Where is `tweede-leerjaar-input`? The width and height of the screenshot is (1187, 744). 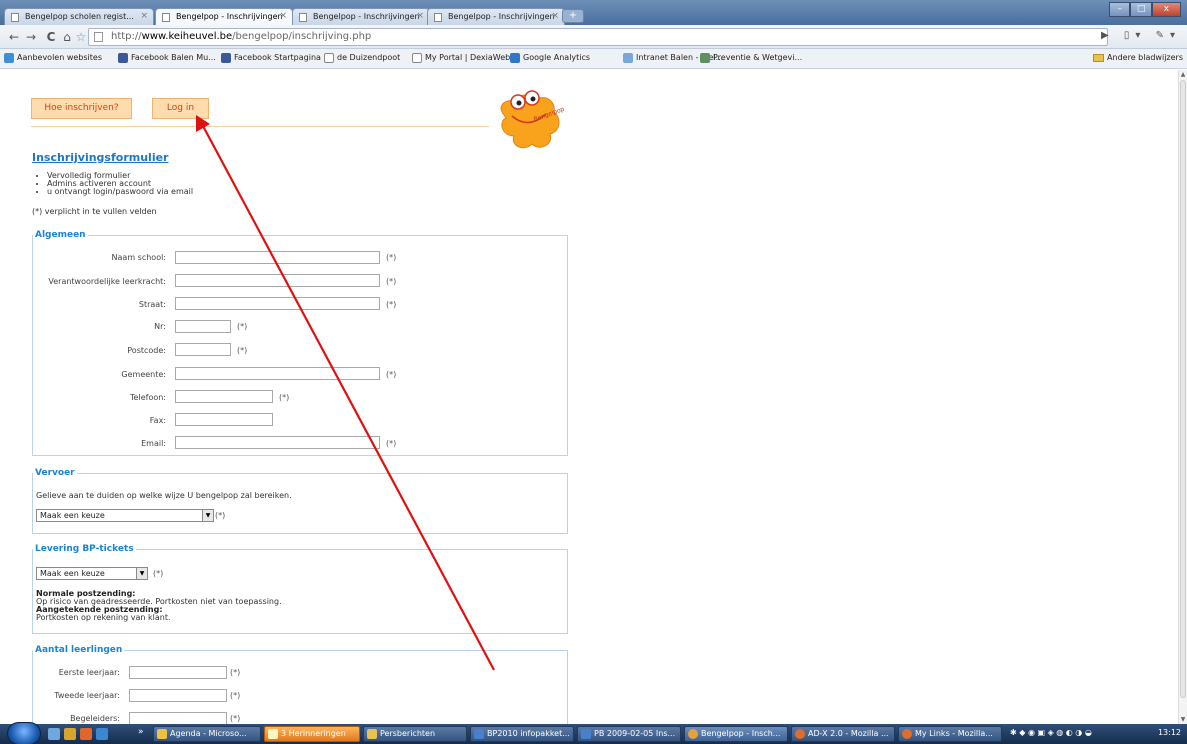
tweede-leerjaar-input is located at coordinates (178, 695).